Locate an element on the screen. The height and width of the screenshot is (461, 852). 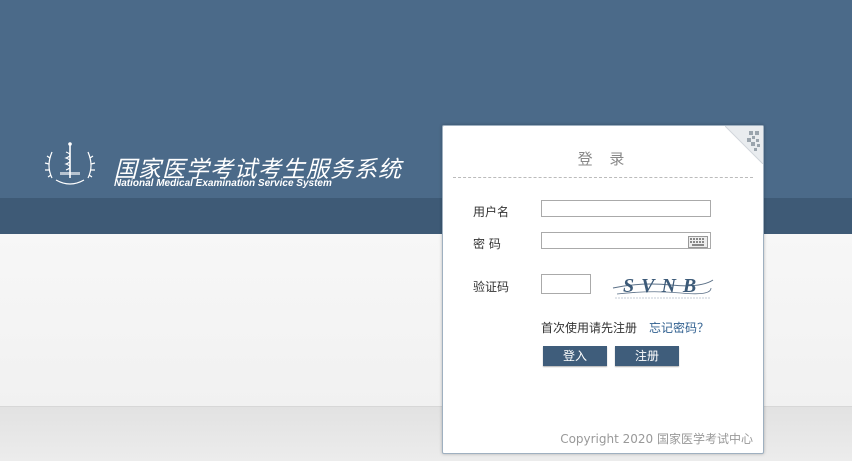
captcha-image: SVNB is located at coordinates (663, 286).